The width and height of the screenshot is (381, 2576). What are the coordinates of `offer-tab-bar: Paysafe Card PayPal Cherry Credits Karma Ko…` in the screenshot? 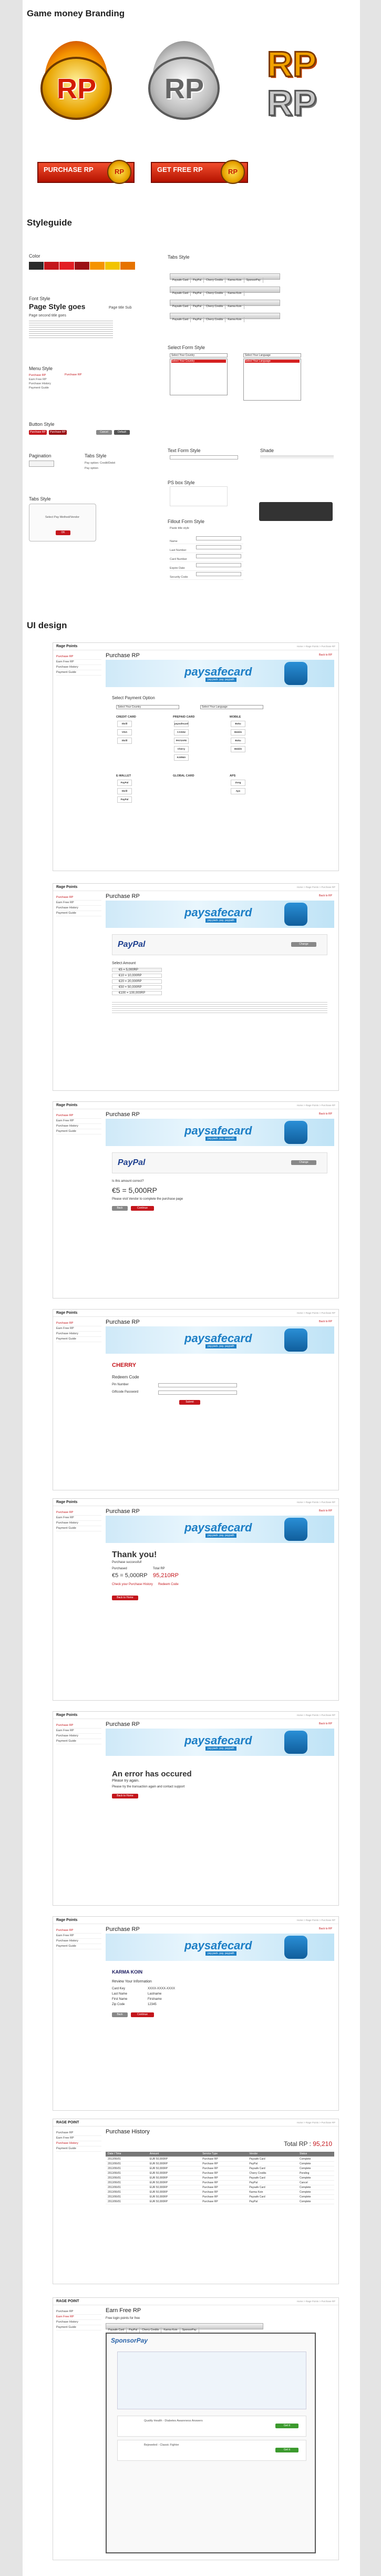 It's located at (185, 2328).